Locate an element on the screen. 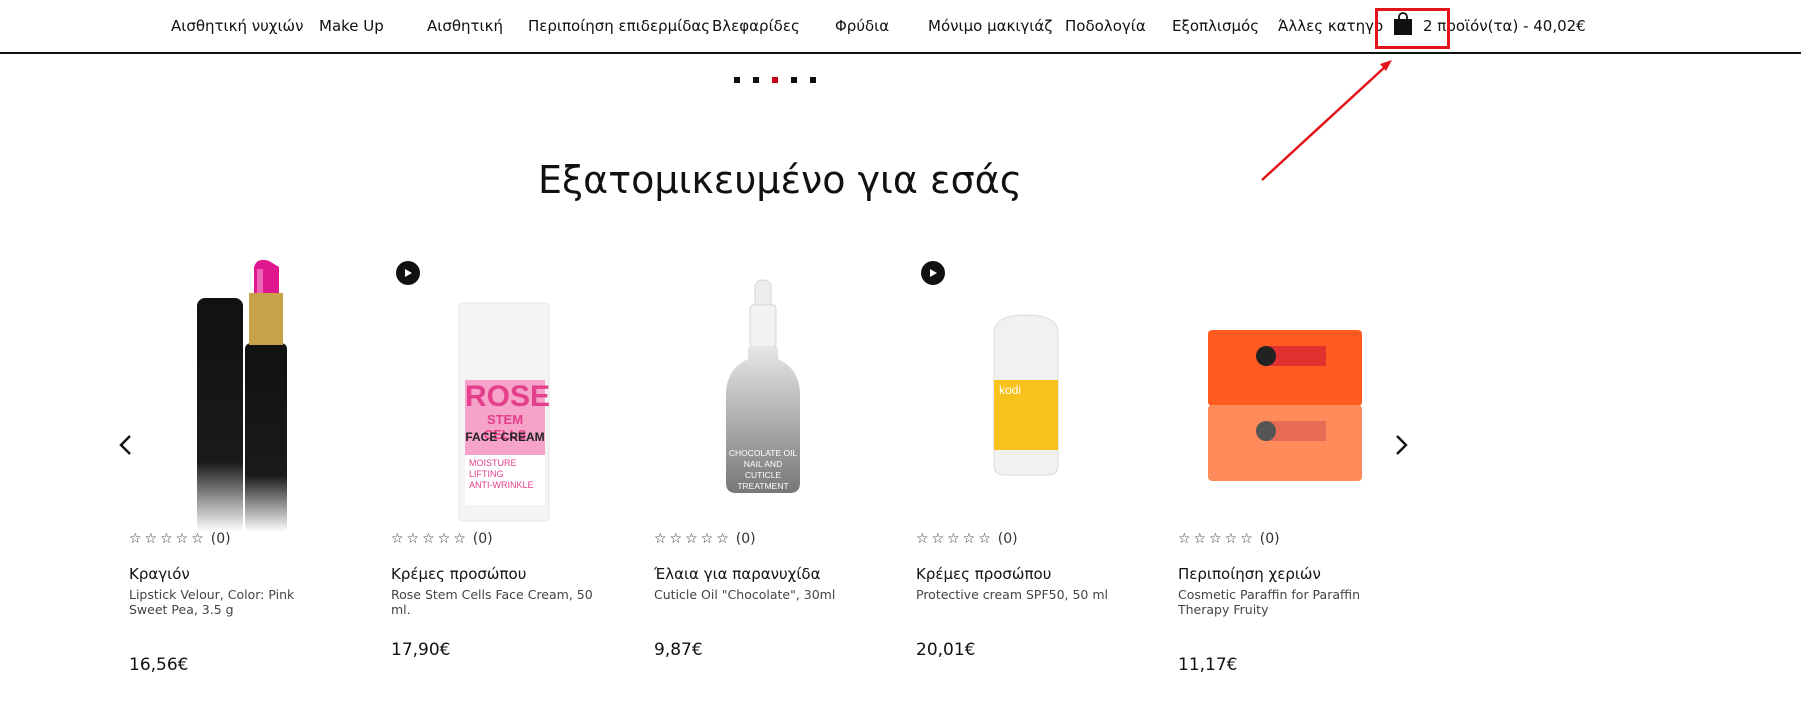  product-name: Protective cream SPF50, 50 ml is located at coordinates (1018, 594).